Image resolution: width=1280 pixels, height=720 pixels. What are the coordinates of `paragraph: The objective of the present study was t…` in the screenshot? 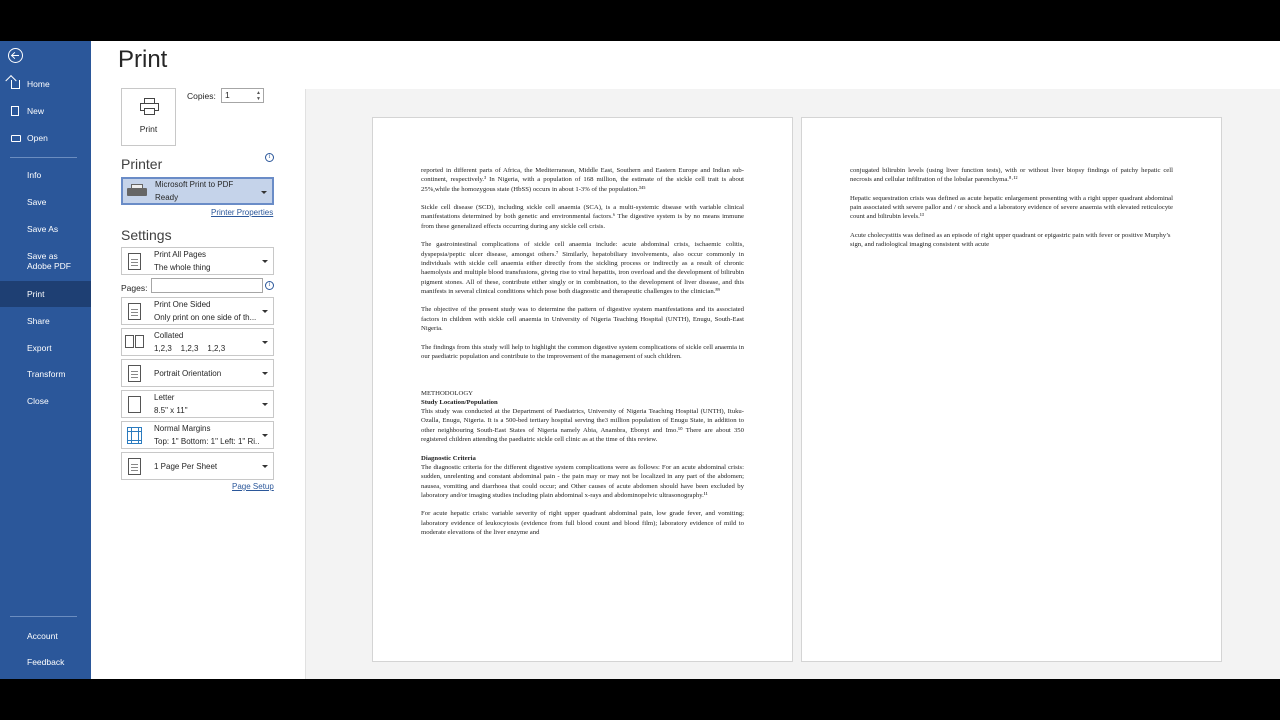 It's located at (582, 319).